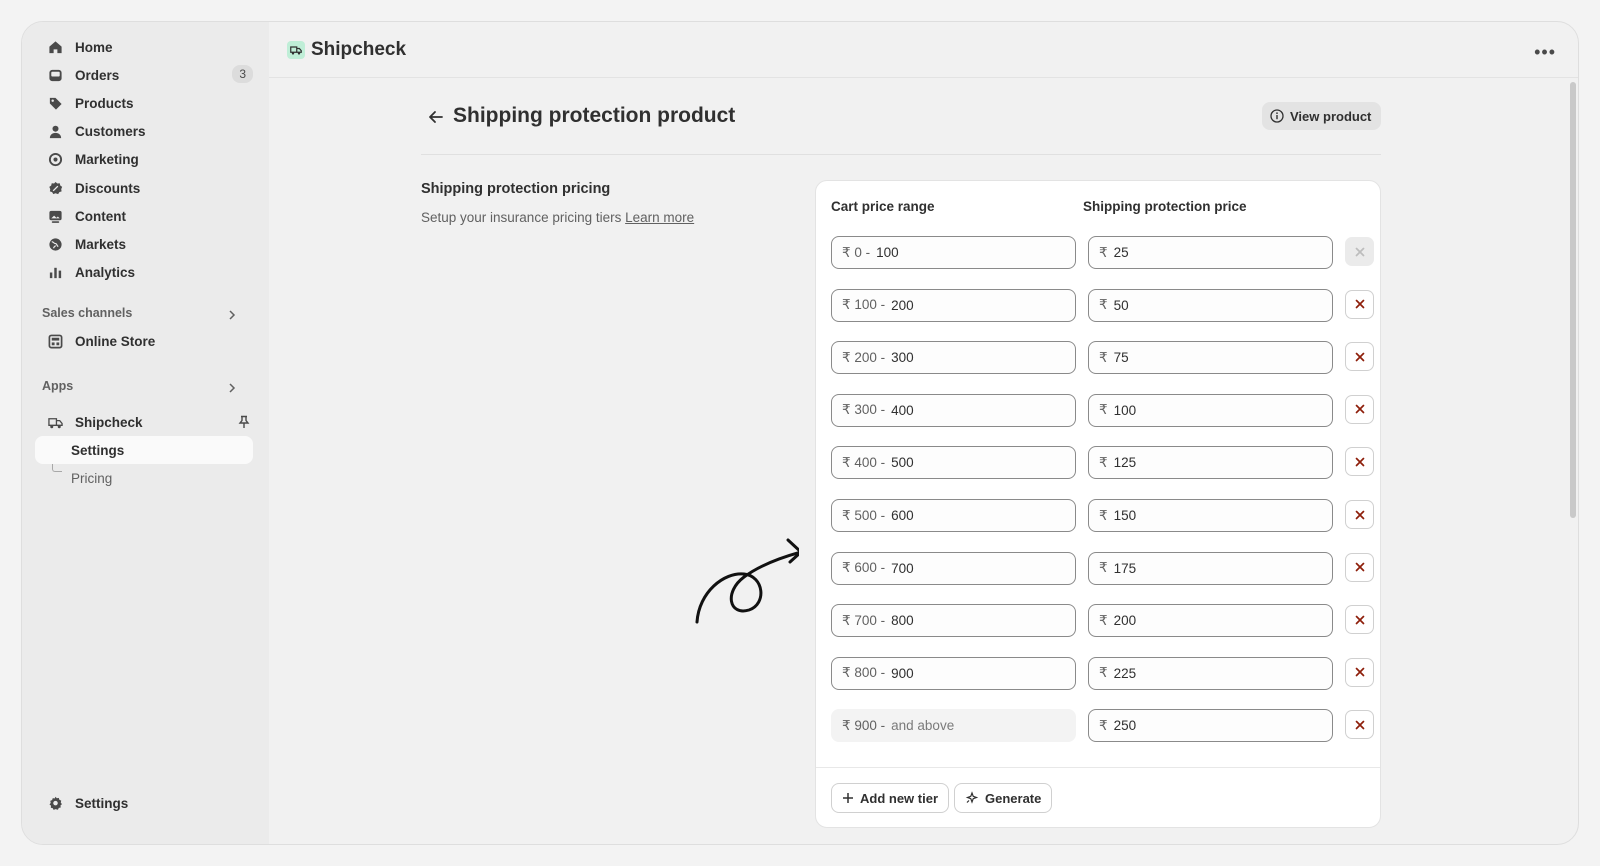  Describe the element at coordinates (146, 272) in the screenshot. I see `sidebar-item-analytics: Analytics` at that location.